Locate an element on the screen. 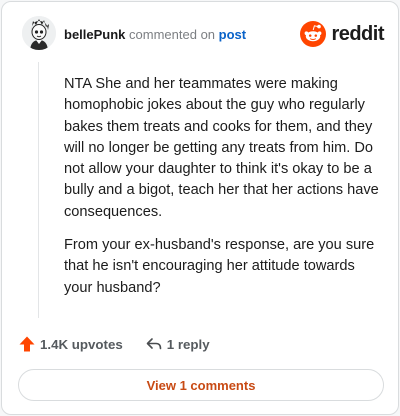 The image size is (400, 416). thread-line is located at coordinates (38, 190).